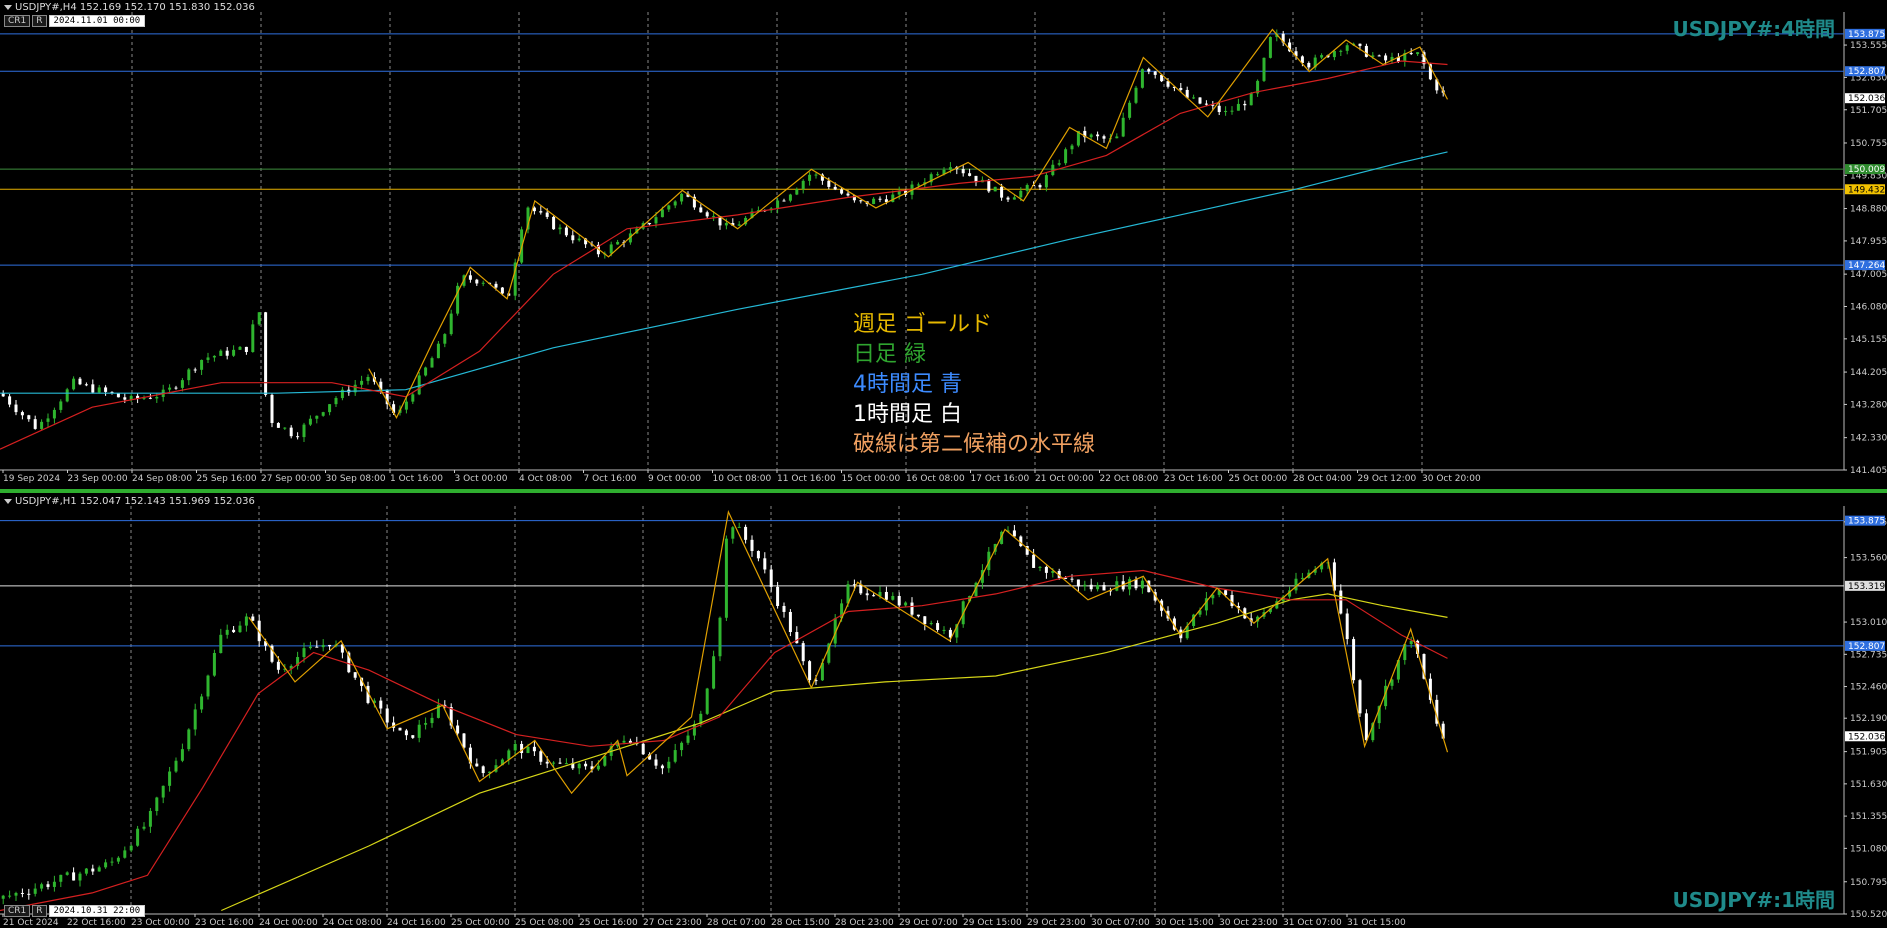  Describe the element at coordinates (39, 21) in the screenshot. I see `h4-r-button: R` at that location.